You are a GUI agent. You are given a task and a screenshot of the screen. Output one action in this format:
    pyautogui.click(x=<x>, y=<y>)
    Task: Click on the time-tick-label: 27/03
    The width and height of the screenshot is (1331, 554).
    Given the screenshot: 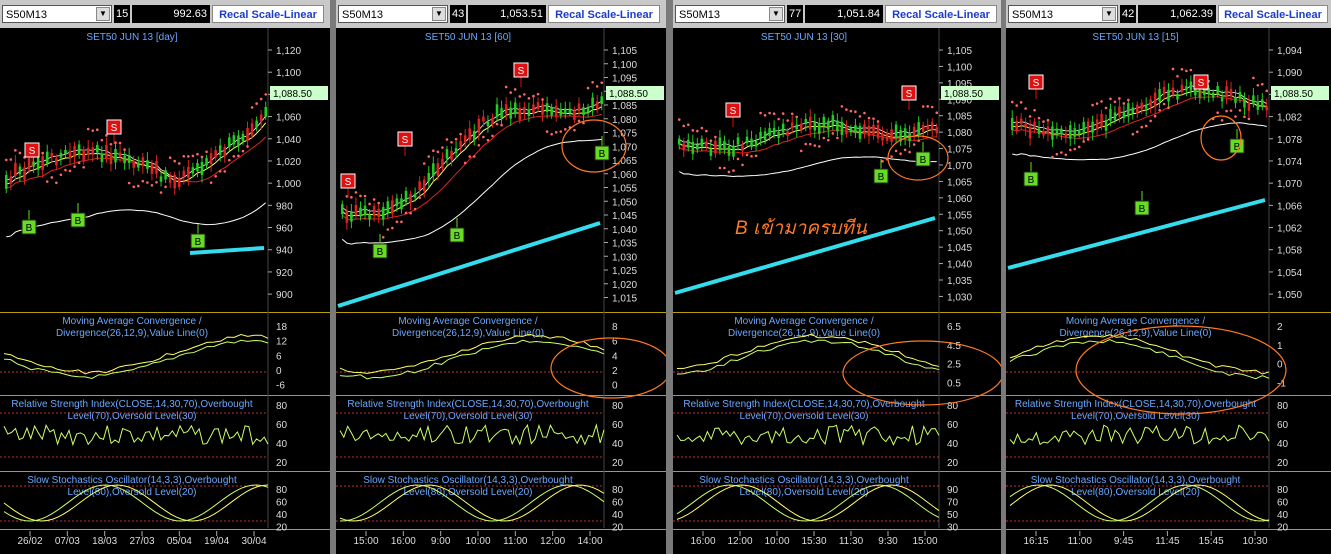 What is the action you would take?
    pyautogui.click(x=141, y=541)
    